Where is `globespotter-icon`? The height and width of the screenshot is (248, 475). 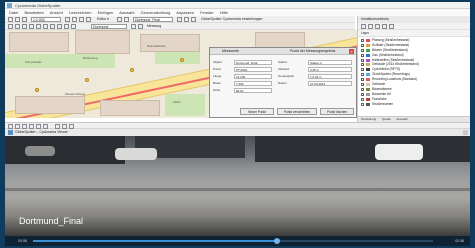 globespotter-icon is located at coordinates (133, 26).